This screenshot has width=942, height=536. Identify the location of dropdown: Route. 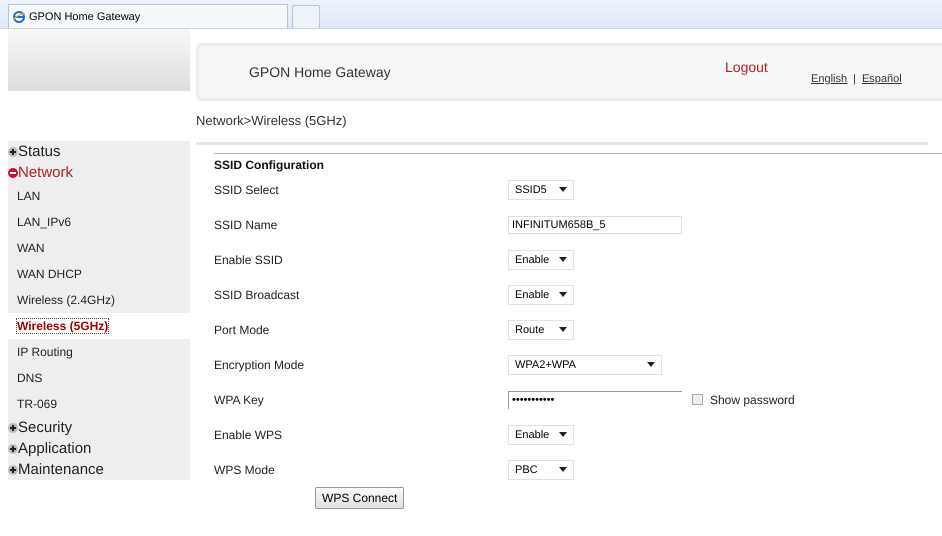
(541, 330).